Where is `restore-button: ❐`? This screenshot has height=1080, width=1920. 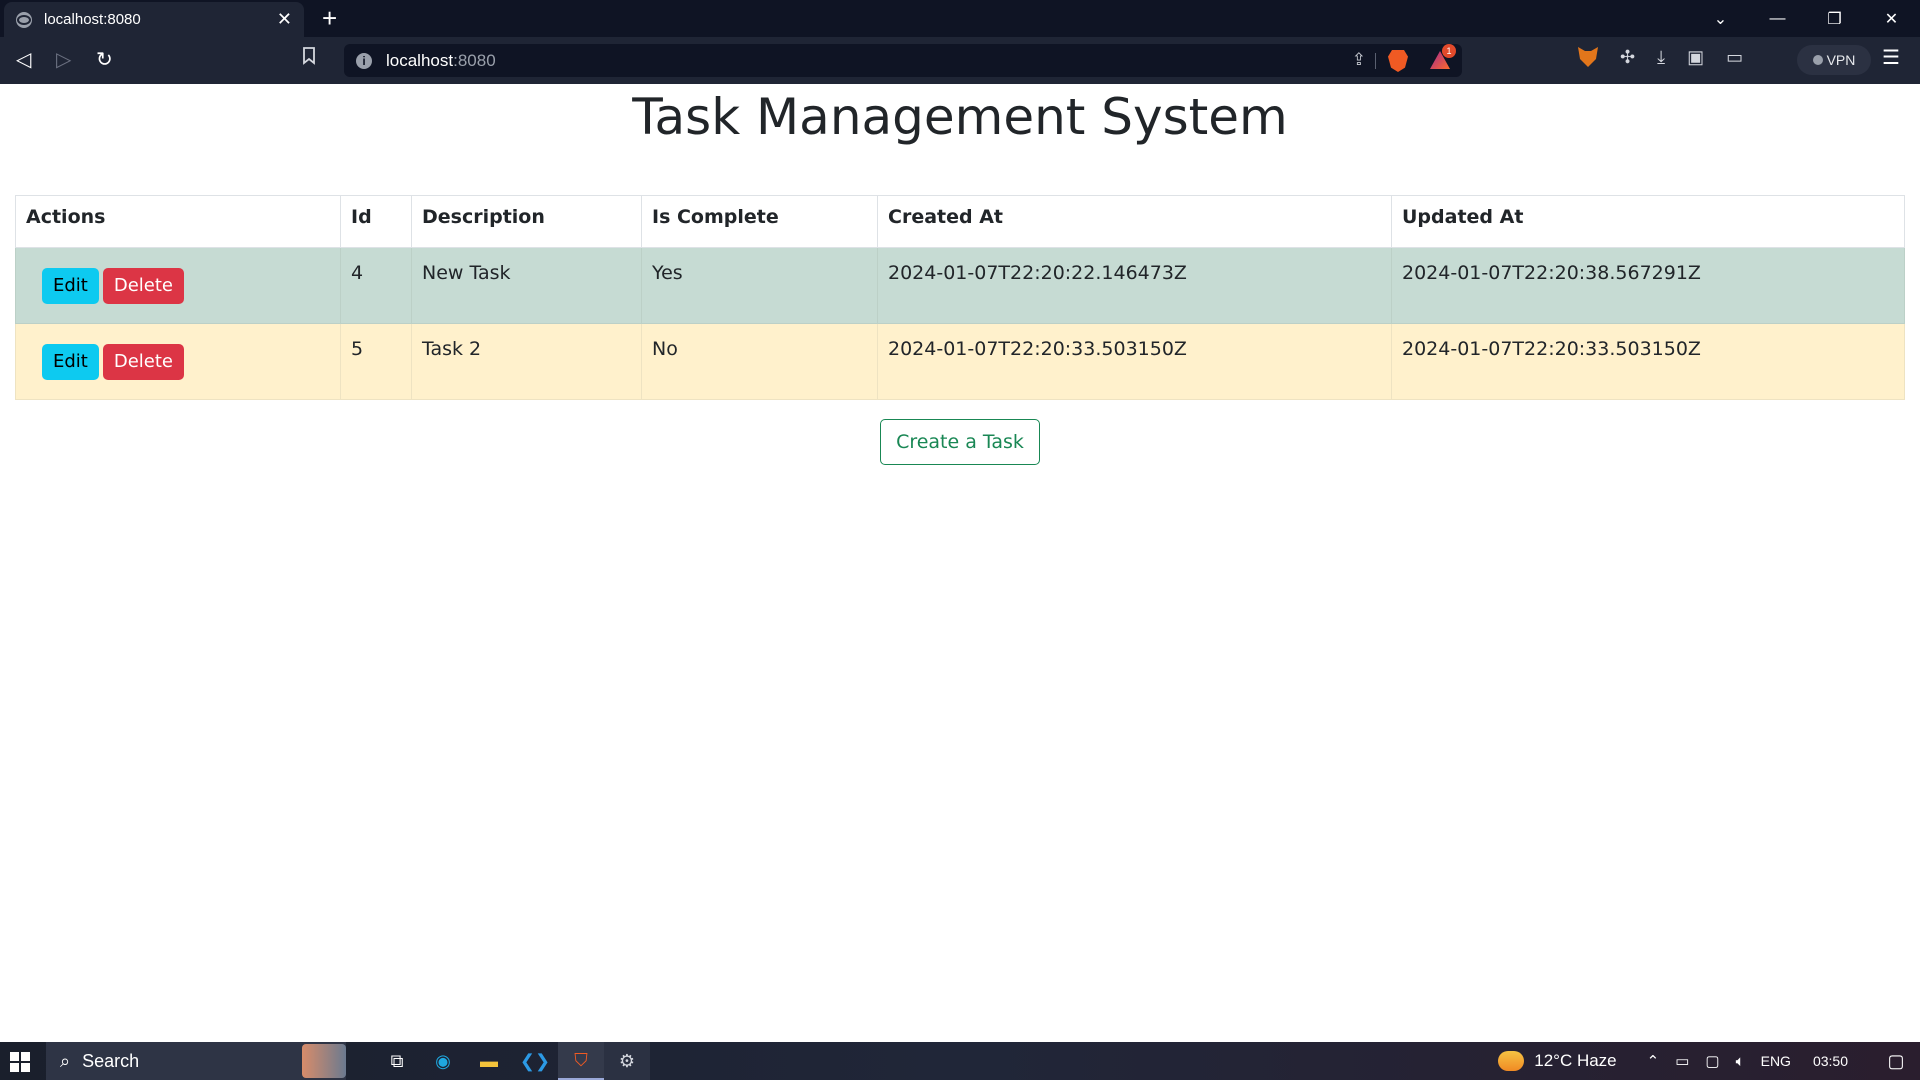
restore-button: ❐ is located at coordinates (1834, 18).